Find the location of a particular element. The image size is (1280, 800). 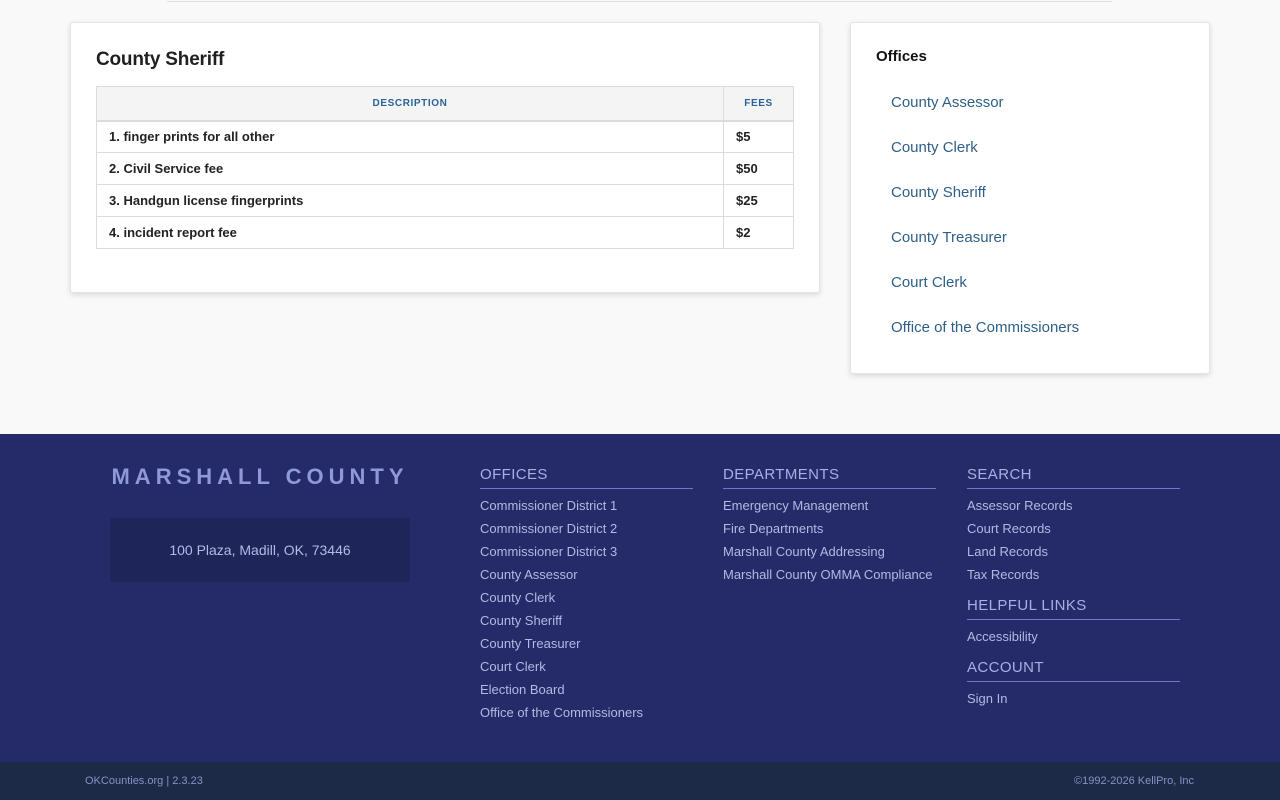

footer-link-county-clerk: County Clerk is located at coordinates (517, 597).